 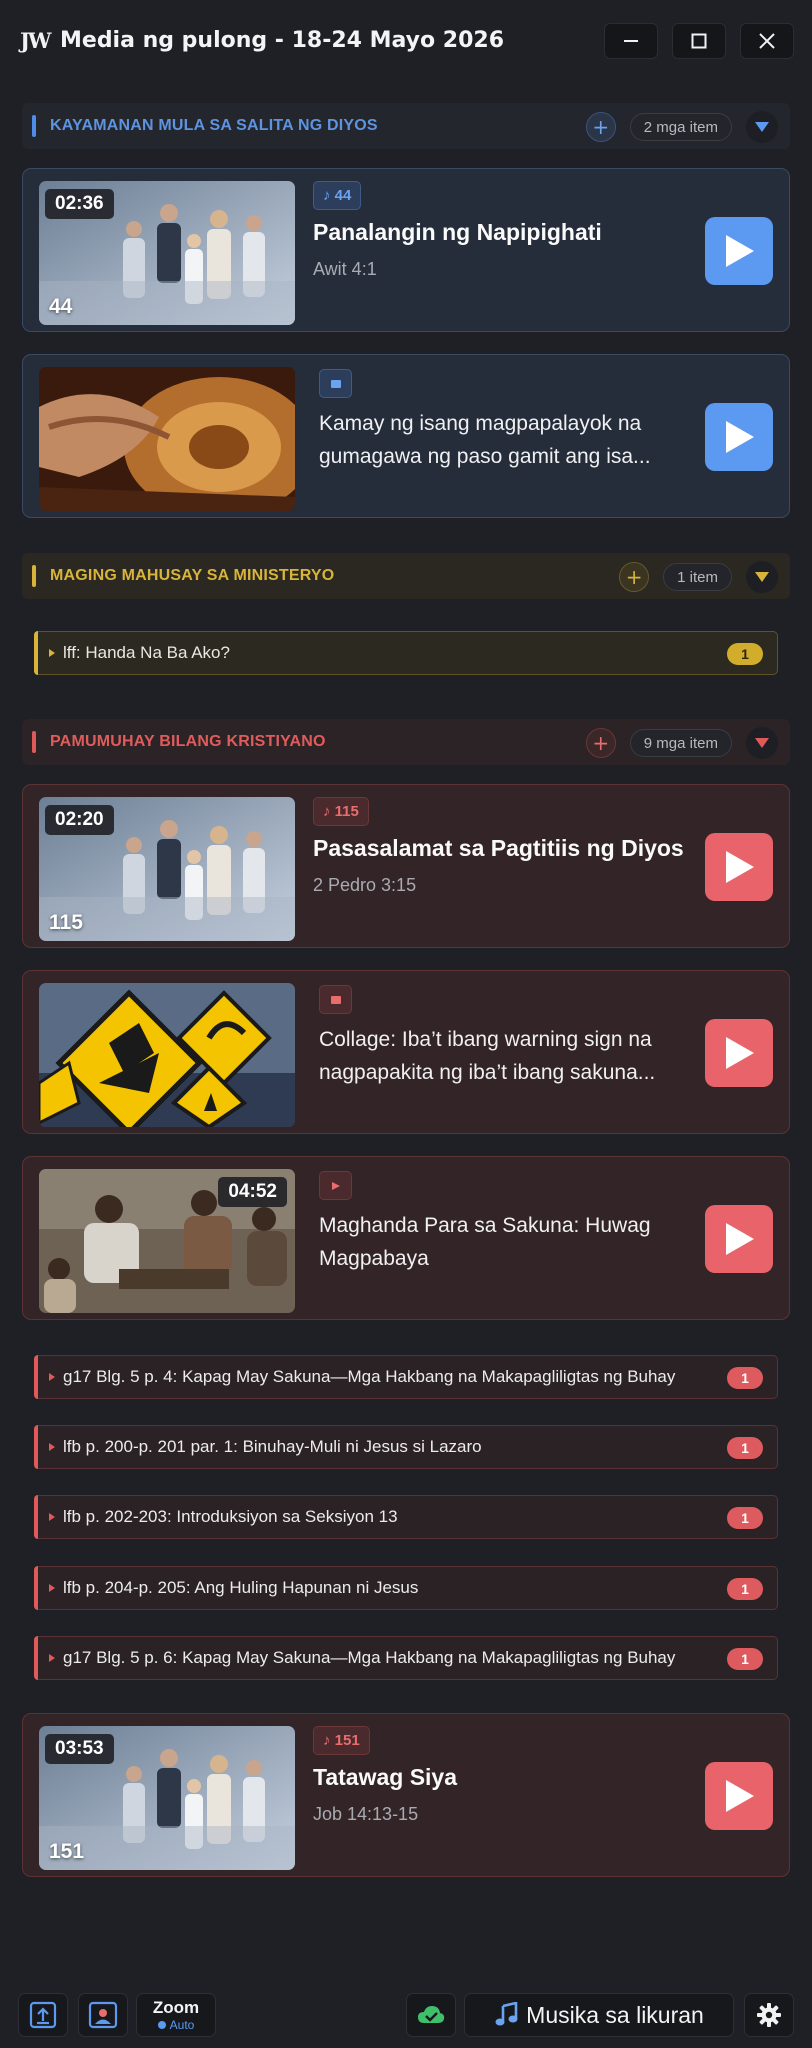 I want to click on item-count-badge: 2 mga item, so click(x=680, y=127).